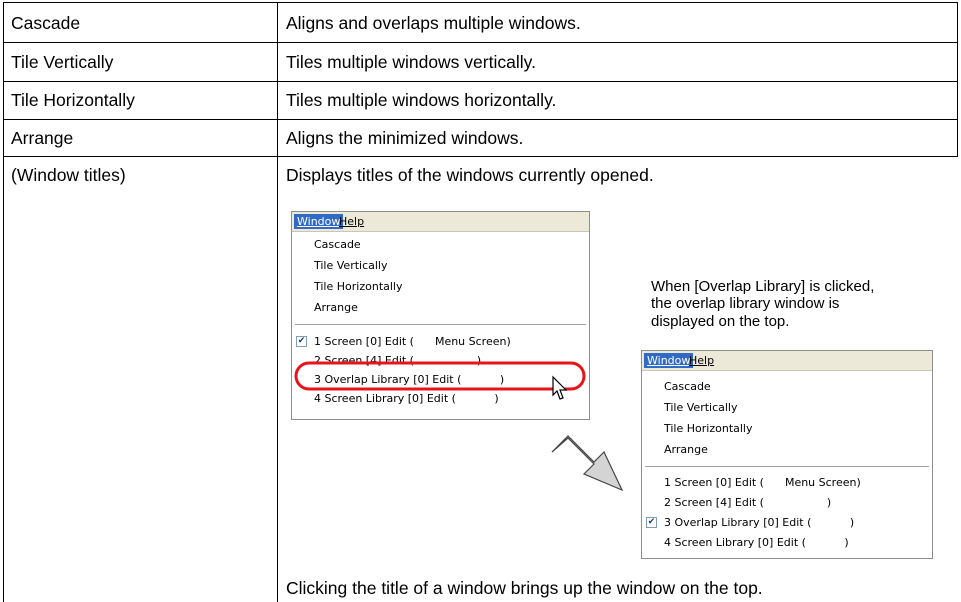 The width and height of the screenshot is (961, 602). What do you see at coordinates (587, 463) in the screenshot?
I see `arrow-down-right-icon` at bounding box center [587, 463].